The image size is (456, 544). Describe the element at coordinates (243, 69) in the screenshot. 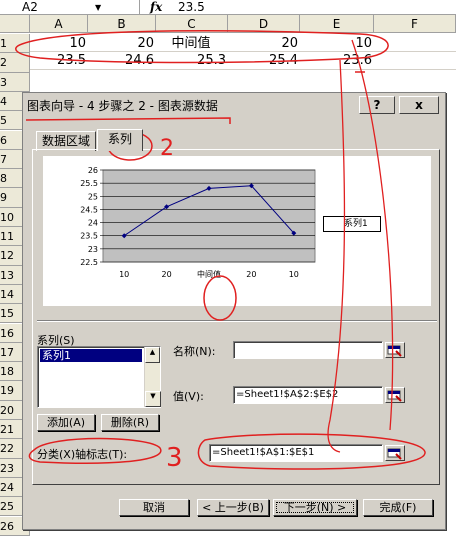

I see `grid-line` at that location.